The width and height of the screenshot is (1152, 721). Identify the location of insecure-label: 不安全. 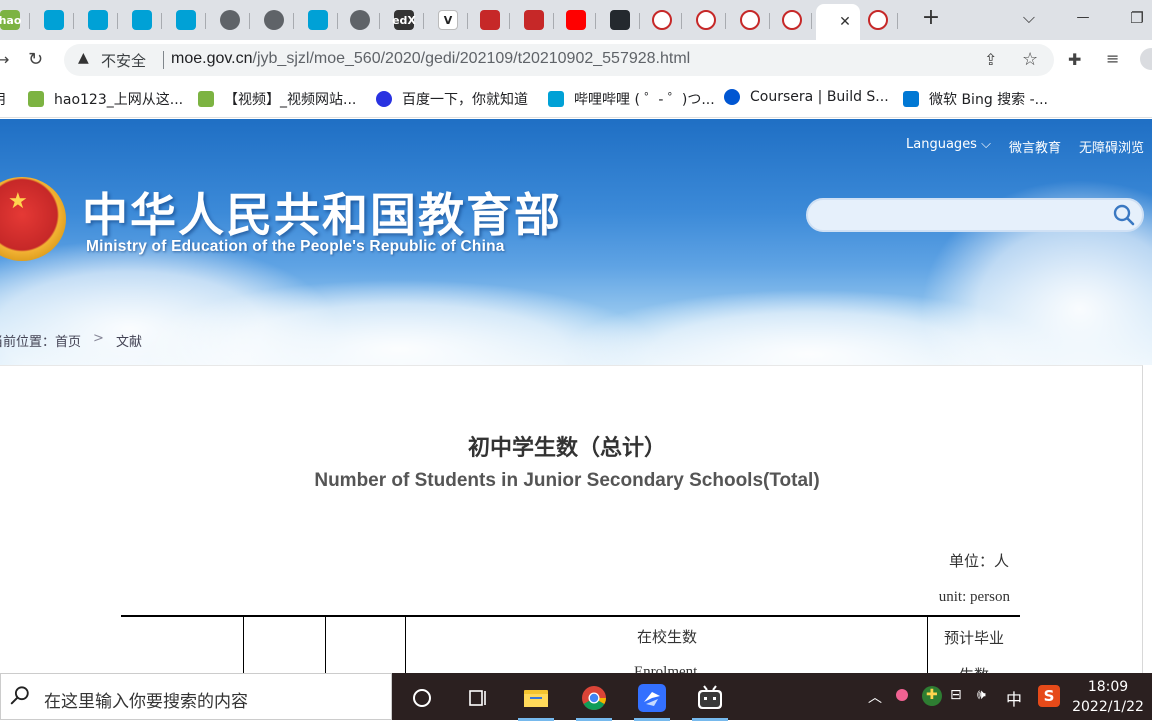
(123, 60).